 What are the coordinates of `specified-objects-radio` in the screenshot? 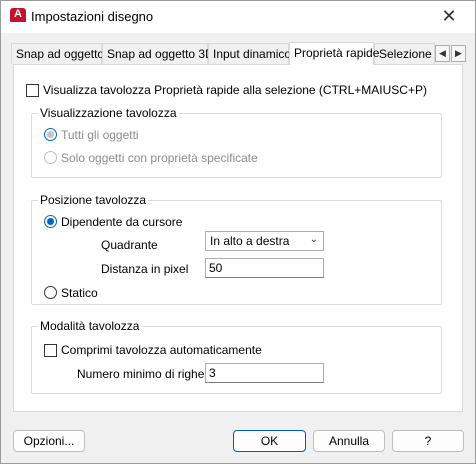 It's located at (50, 157).